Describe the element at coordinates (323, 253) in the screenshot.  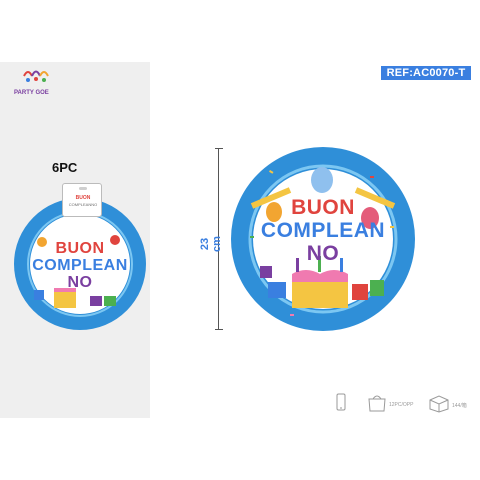
I see `plate-line3: NO` at that location.